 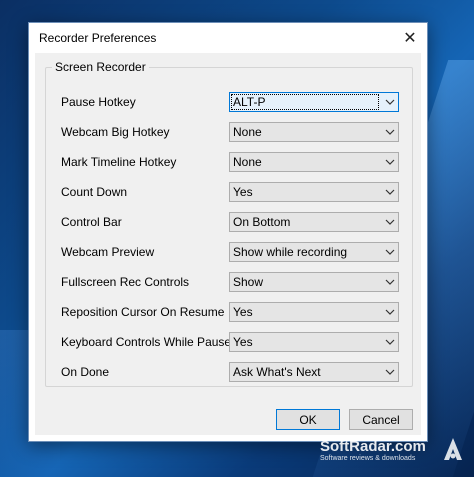 I want to click on select-value: Ask What's Next, so click(x=277, y=372).